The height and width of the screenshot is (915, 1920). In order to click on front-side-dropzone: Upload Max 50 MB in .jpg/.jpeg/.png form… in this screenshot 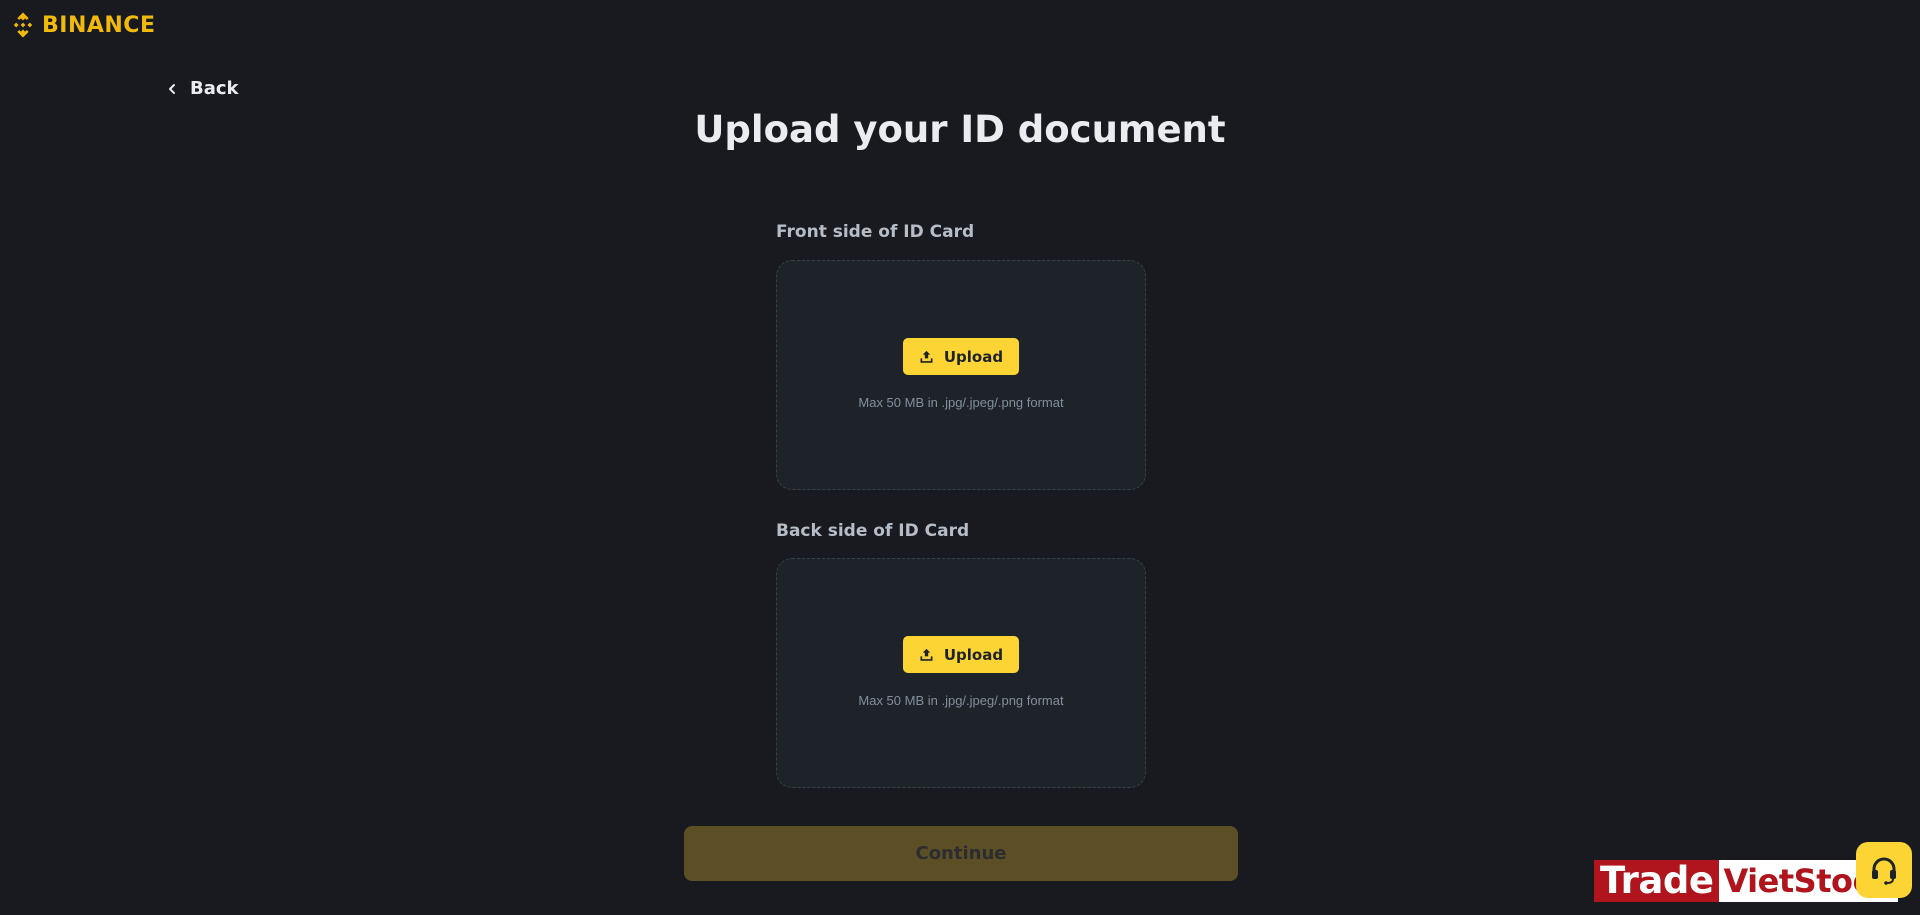, I will do `click(961, 375)`.